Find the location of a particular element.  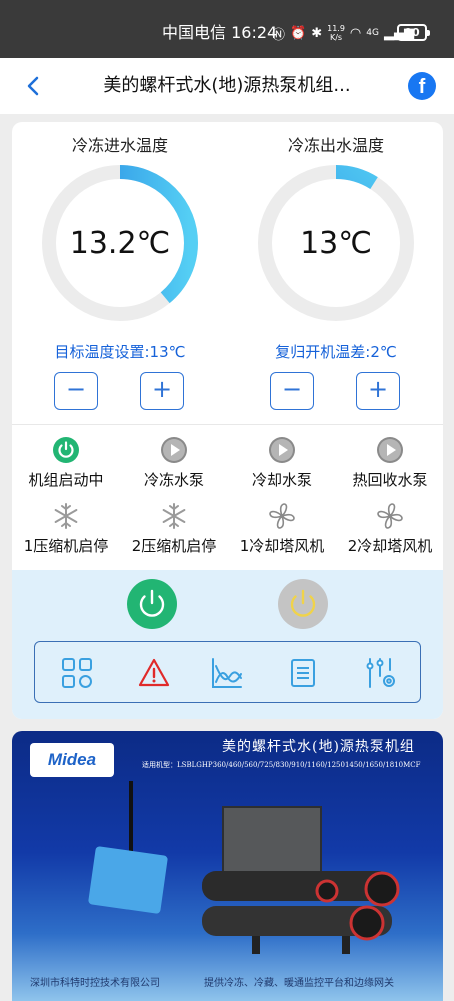

status-compressor-1: 1压缩机启停 is located at coordinates (66, 530).